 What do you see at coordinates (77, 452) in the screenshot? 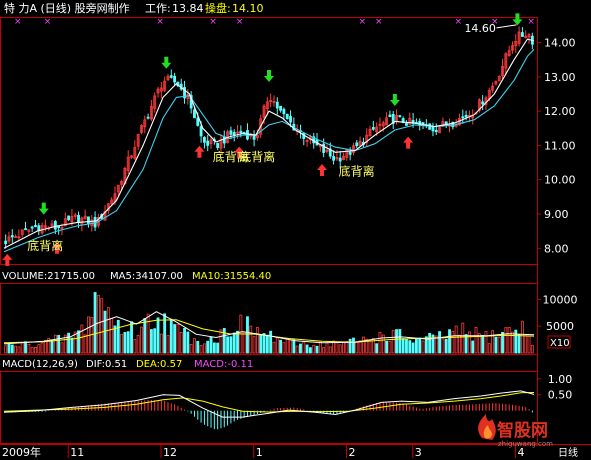
I see `time-label: 11` at bounding box center [77, 452].